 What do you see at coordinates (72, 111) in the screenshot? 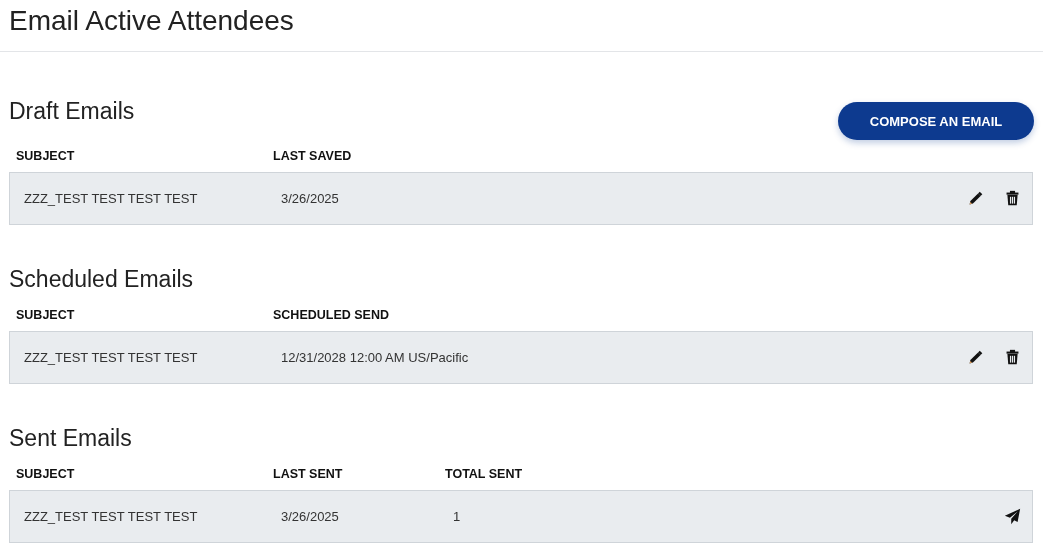
I see `section-heading: Draft Emails` at bounding box center [72, 111].